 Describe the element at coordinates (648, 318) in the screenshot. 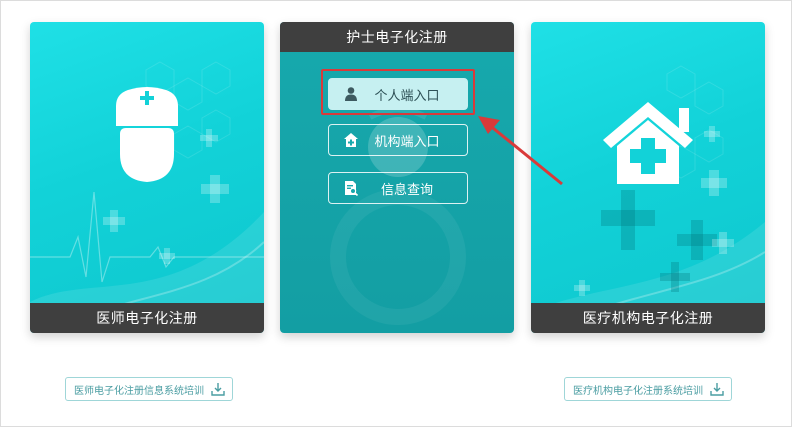

I see `card-title: 医疗机构电子化注册` at that location.